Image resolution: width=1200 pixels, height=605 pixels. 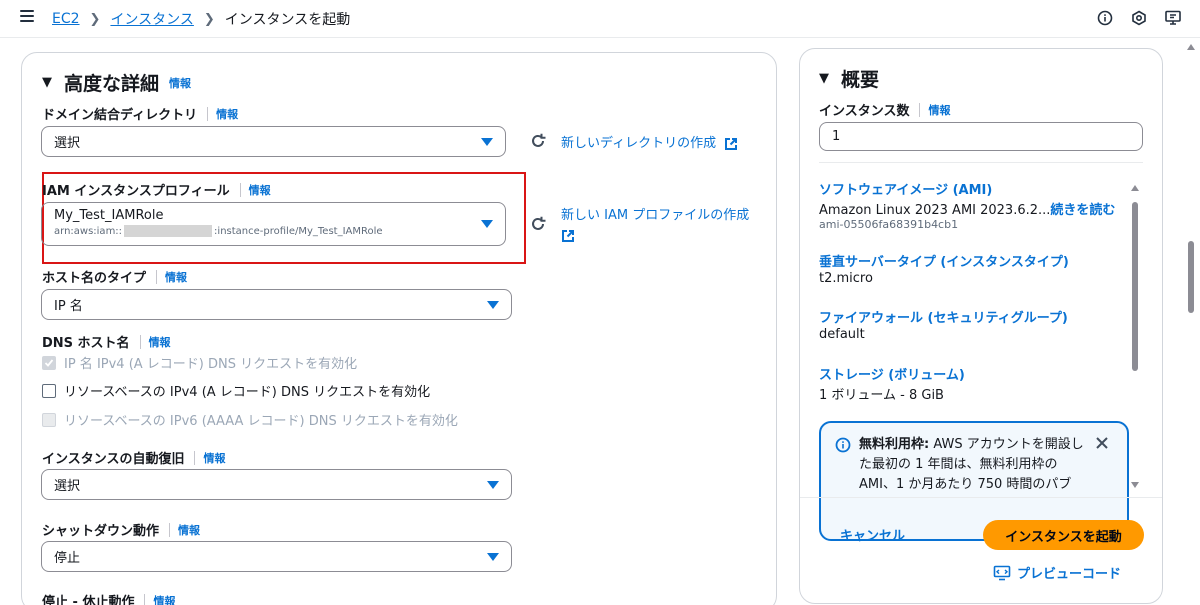 What do you see at coordinates (236, 390) in the screenshot?
I see `dns-resource-ipv4-option: リソースベースの IPv4 (A レコード) DNS リクエストを有効化` at bounding box center [236, 390].